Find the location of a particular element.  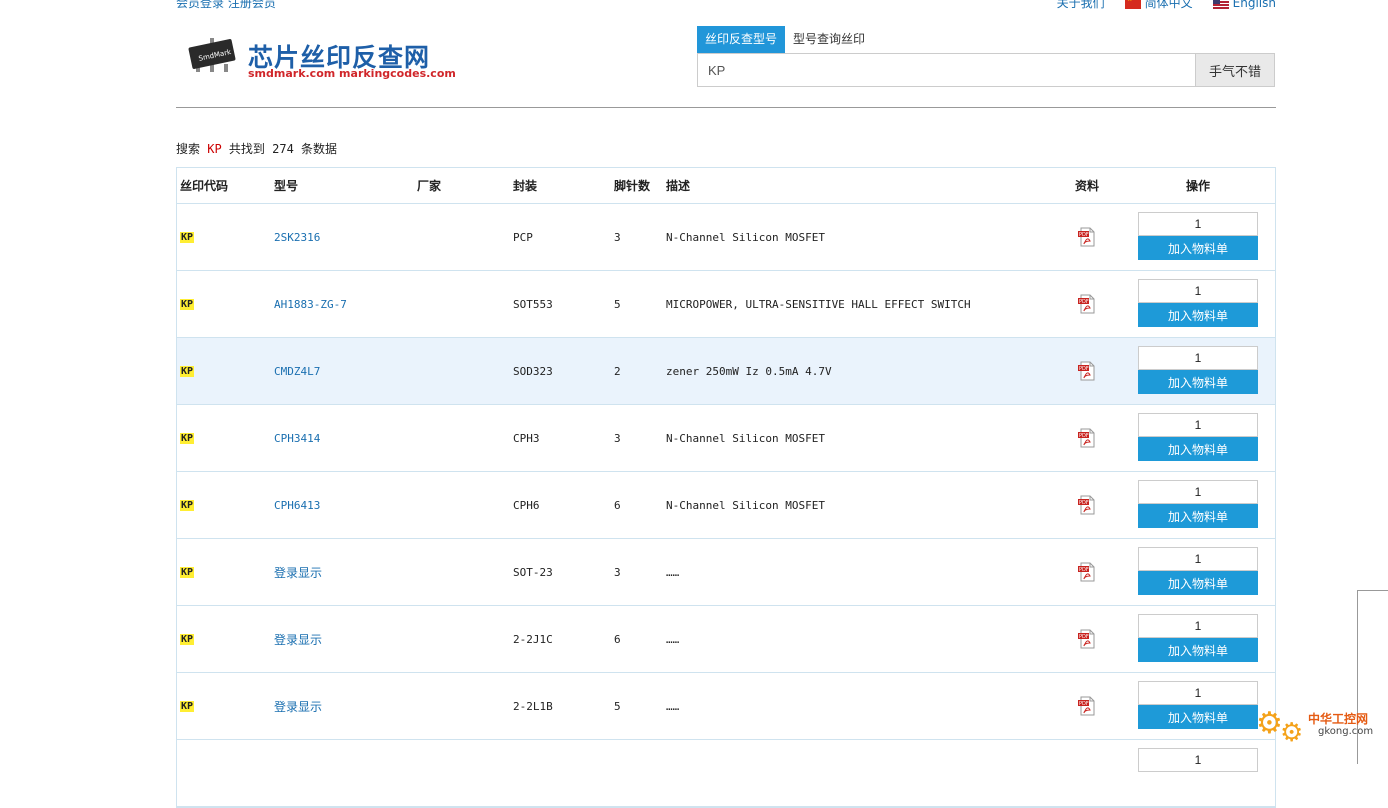

result-summary: 搜索 KP 共找到 274 条数据 is located at coordinates (256, 148).